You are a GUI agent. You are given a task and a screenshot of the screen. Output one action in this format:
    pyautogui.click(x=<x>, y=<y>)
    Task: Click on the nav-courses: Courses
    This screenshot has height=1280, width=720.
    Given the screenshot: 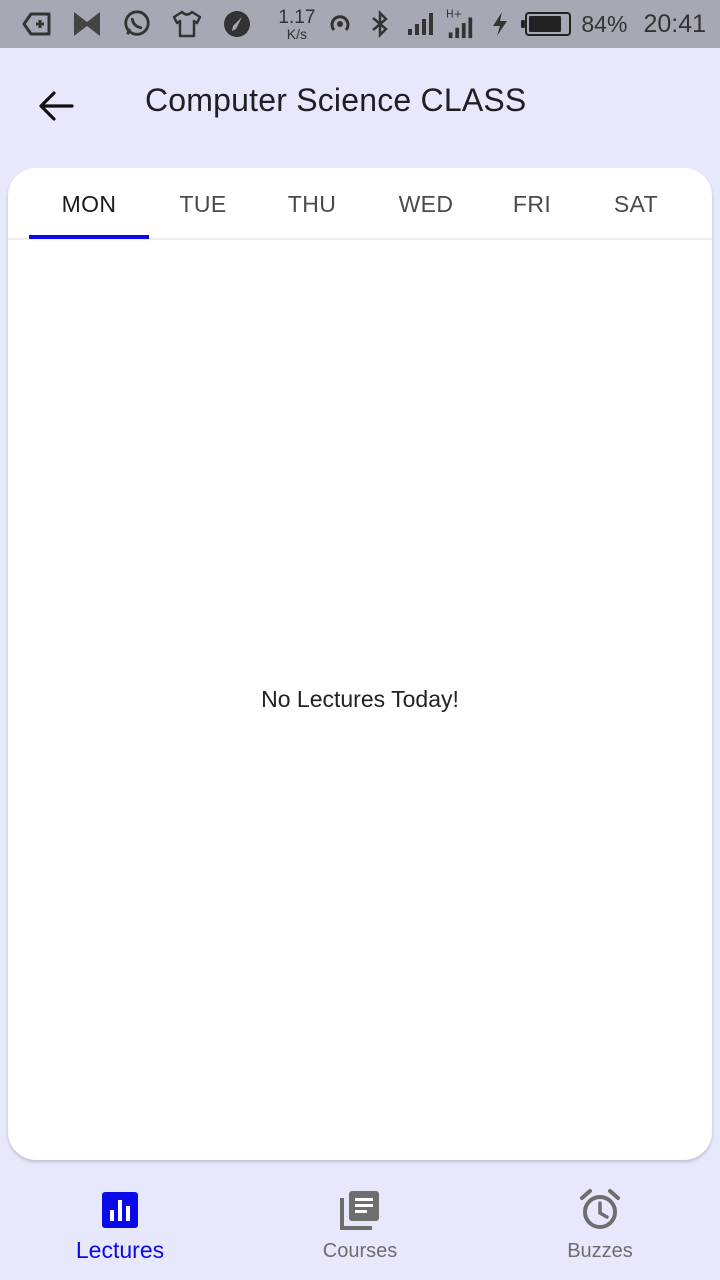 What is the action you would take?
    pyautogui.click(x=360, y=1226)
    